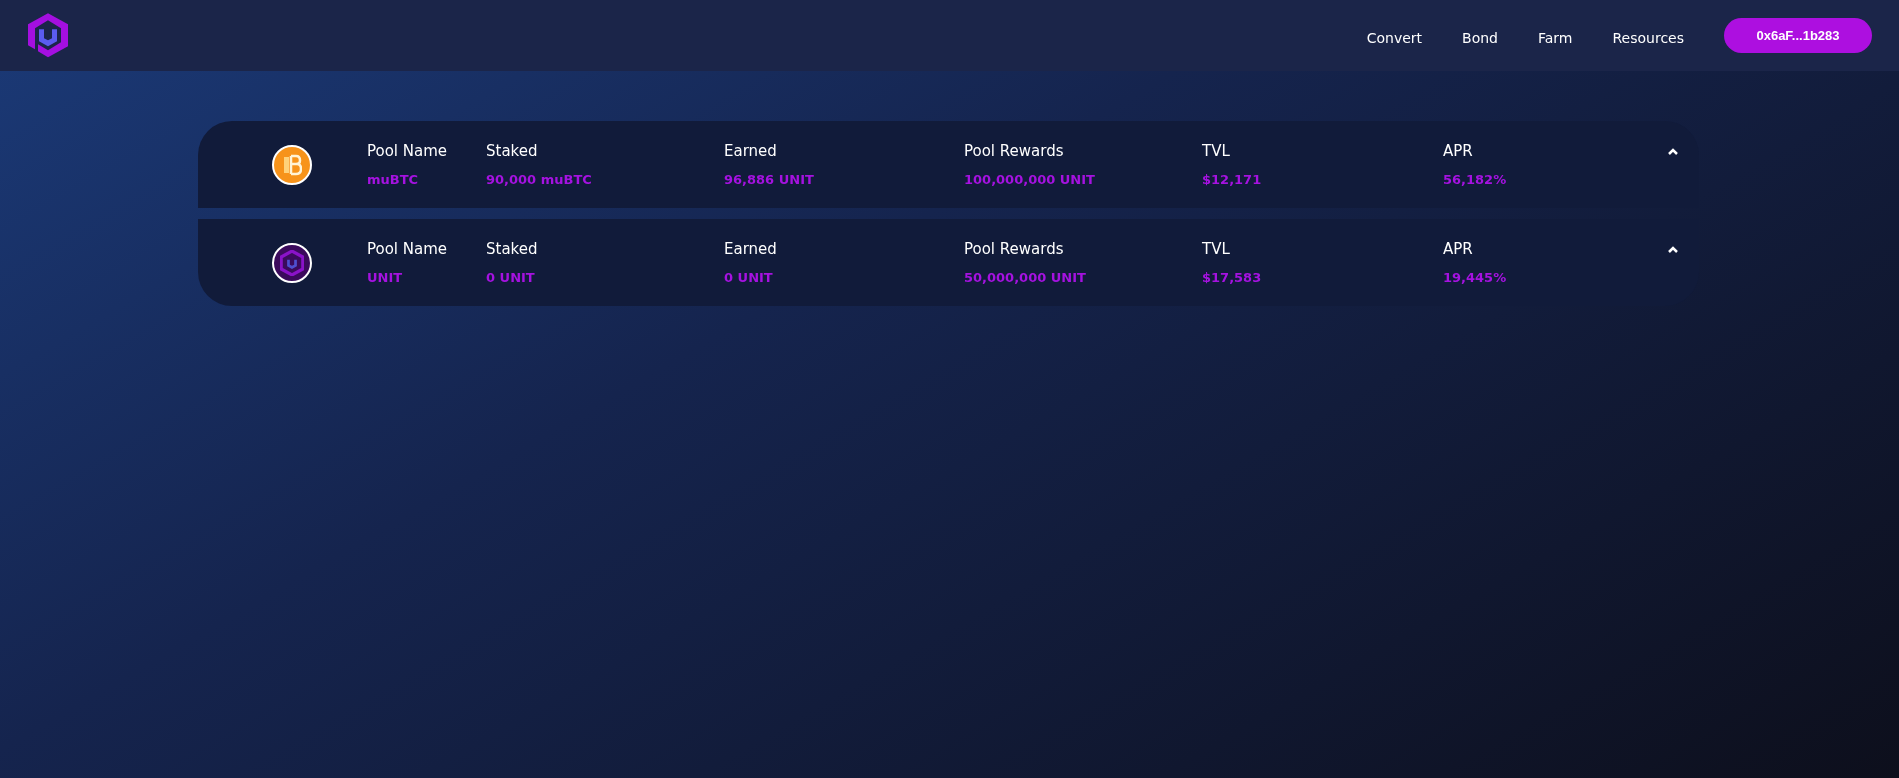 This screenshot has width=1899, height=778. I want to click on wallet-button: 0x6aF...1b283, so click(1798, 35).